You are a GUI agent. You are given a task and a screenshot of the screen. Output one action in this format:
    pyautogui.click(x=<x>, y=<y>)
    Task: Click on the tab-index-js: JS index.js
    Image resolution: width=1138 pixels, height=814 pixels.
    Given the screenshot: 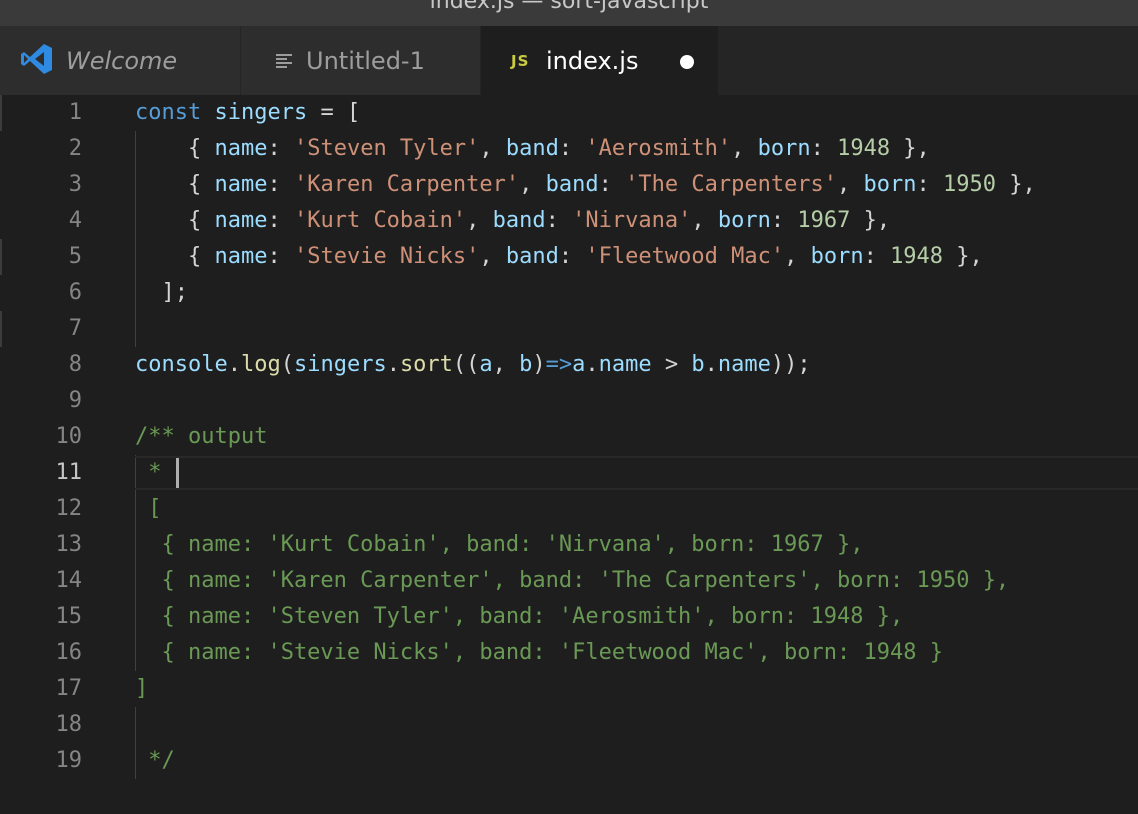 What is the action you would take?
    pyautogui.click(x=600, y=60)
    